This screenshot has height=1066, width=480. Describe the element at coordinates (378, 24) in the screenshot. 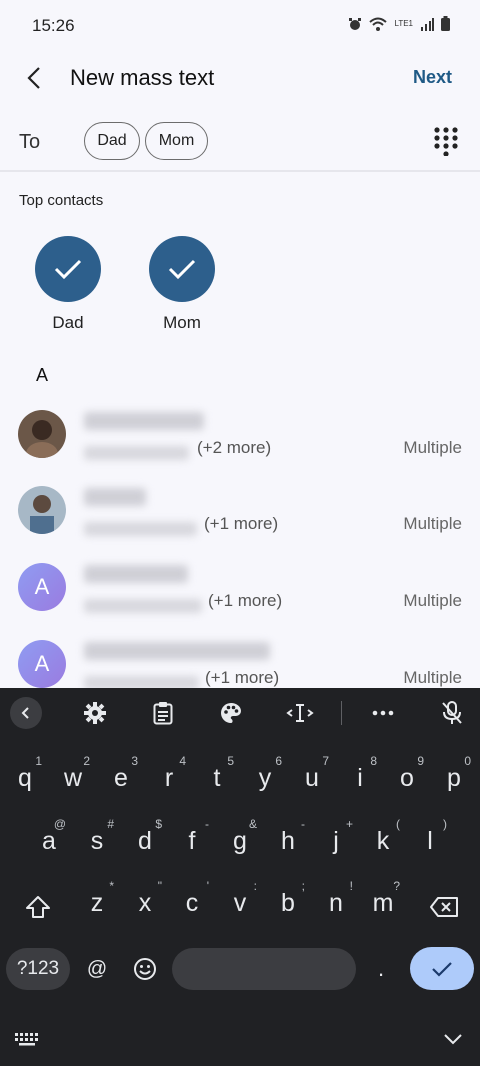

I see `wifi-icon` at that location.